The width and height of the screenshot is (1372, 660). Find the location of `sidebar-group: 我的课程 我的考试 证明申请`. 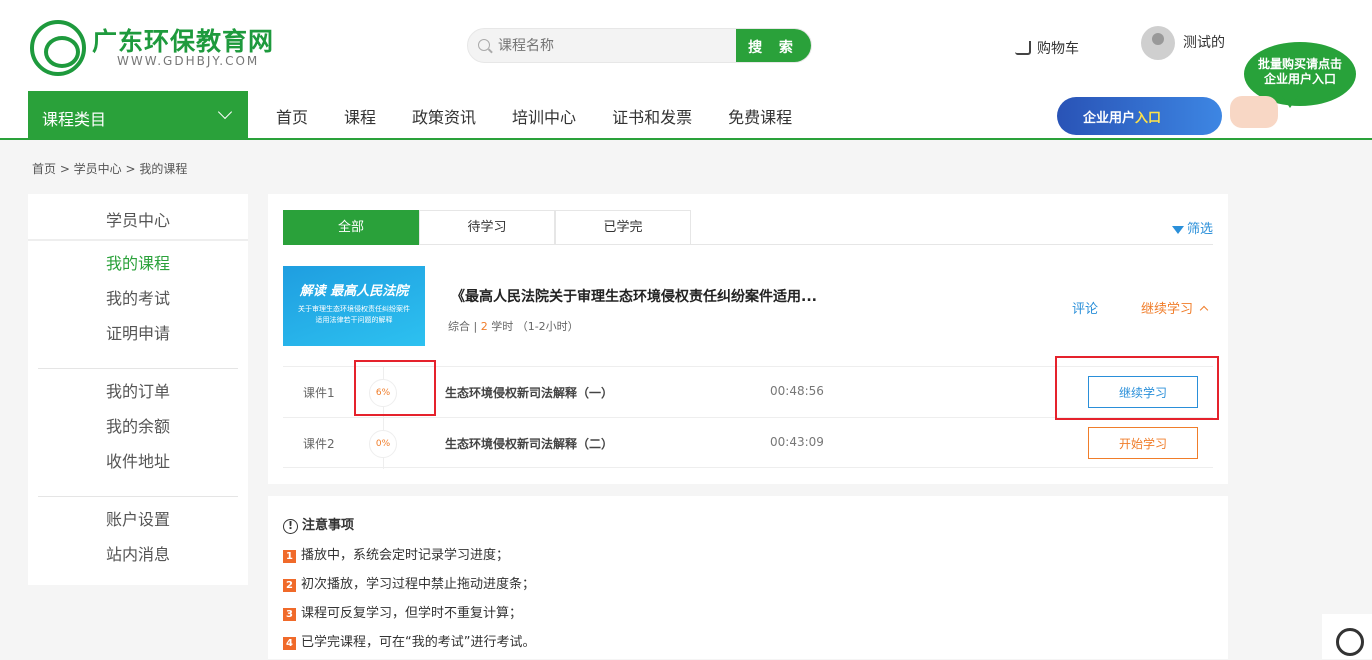

sidebar-group: 我的课程 我的考试 证明申请 is located at coordinates (138, 305).